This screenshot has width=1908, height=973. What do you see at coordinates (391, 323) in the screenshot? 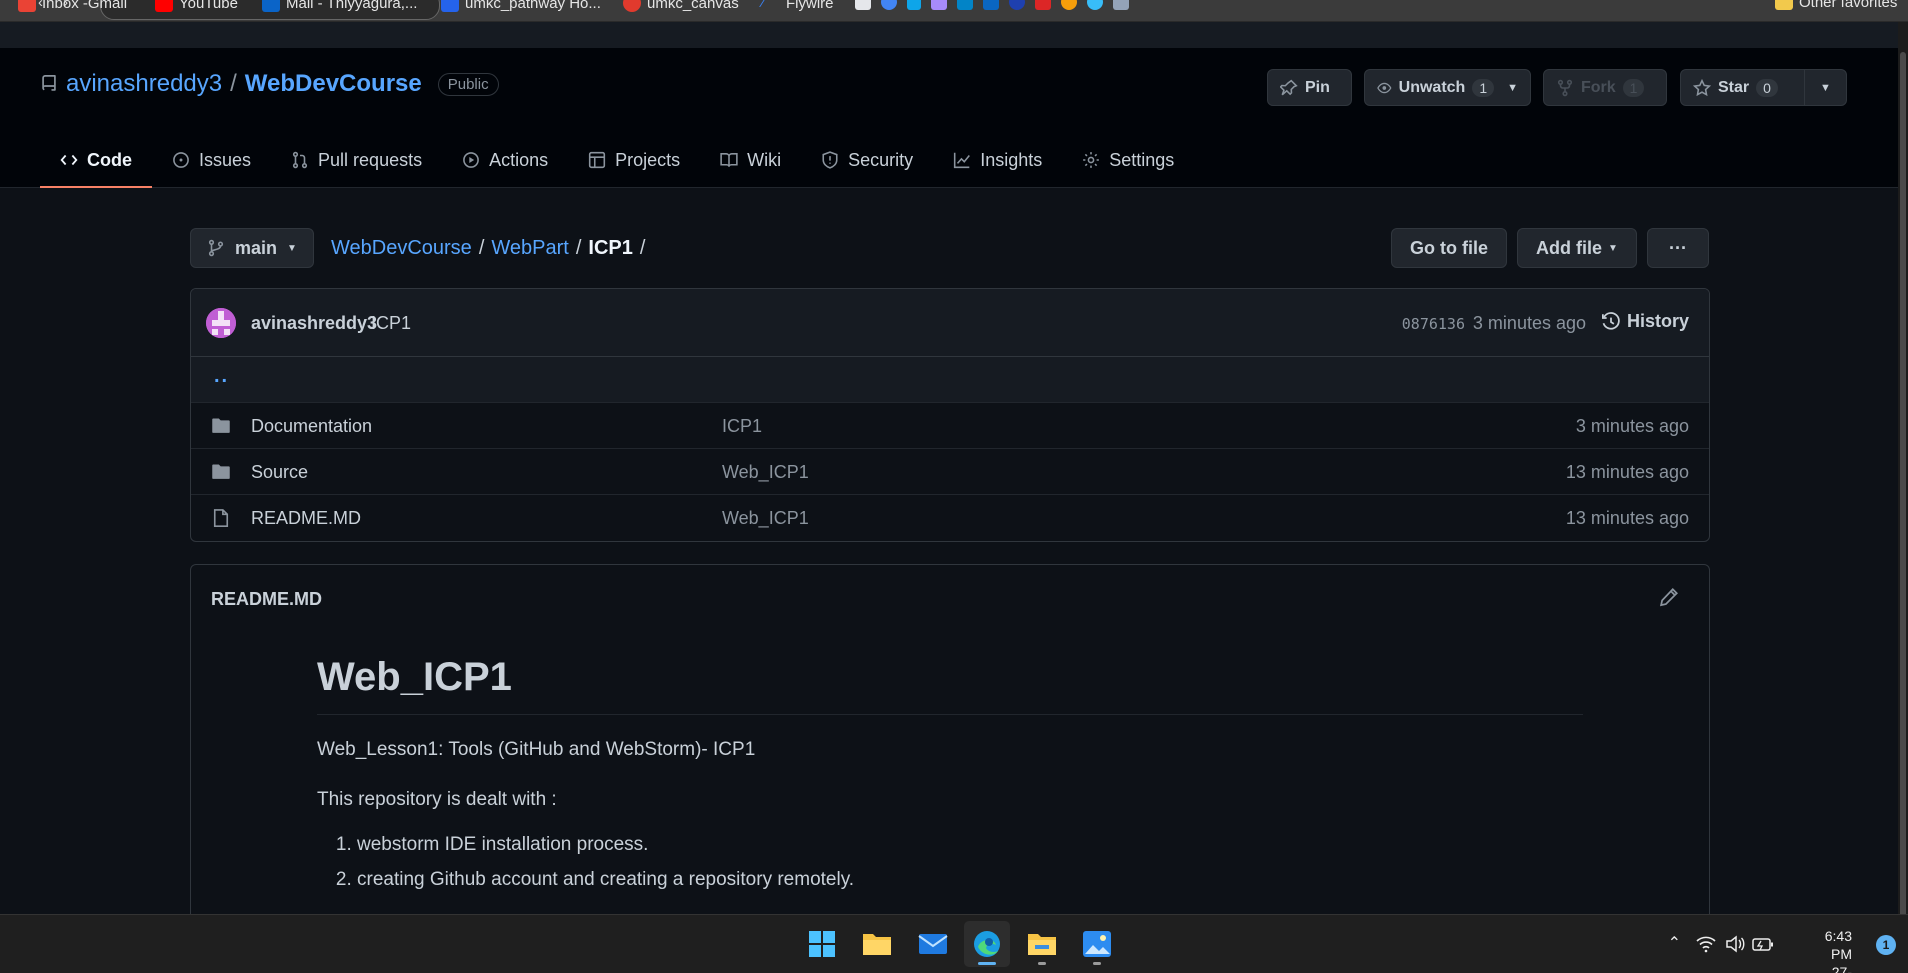
I see `commit-message-link: ICP1` at bounding box center [391, 323].